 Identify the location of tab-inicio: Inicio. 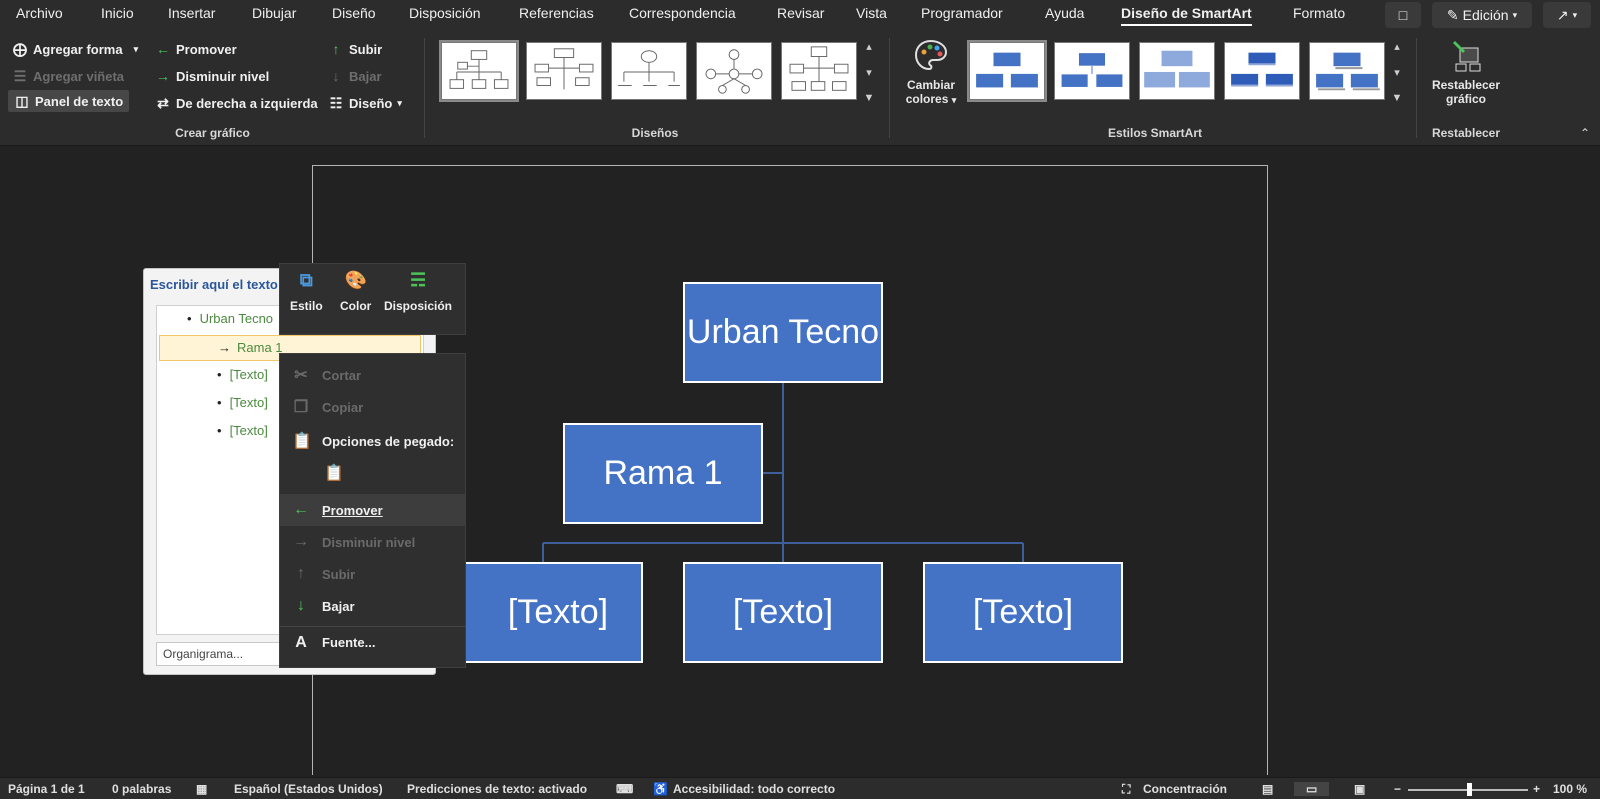
(117, 13).